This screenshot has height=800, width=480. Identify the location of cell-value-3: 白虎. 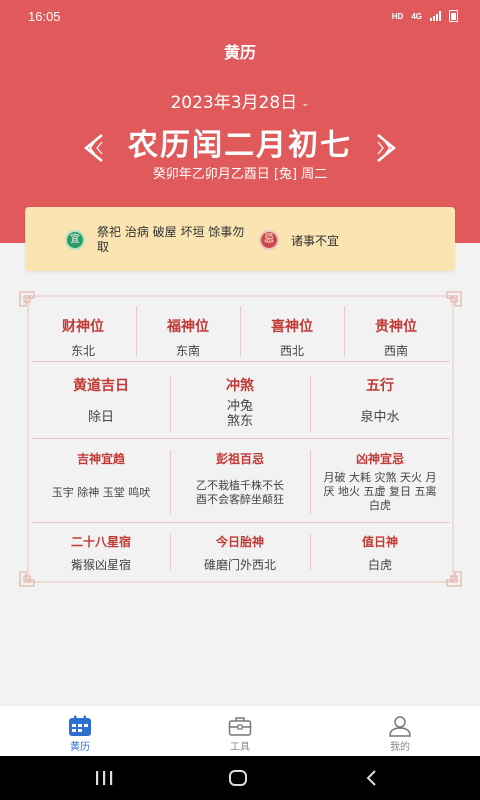
(380, 505).